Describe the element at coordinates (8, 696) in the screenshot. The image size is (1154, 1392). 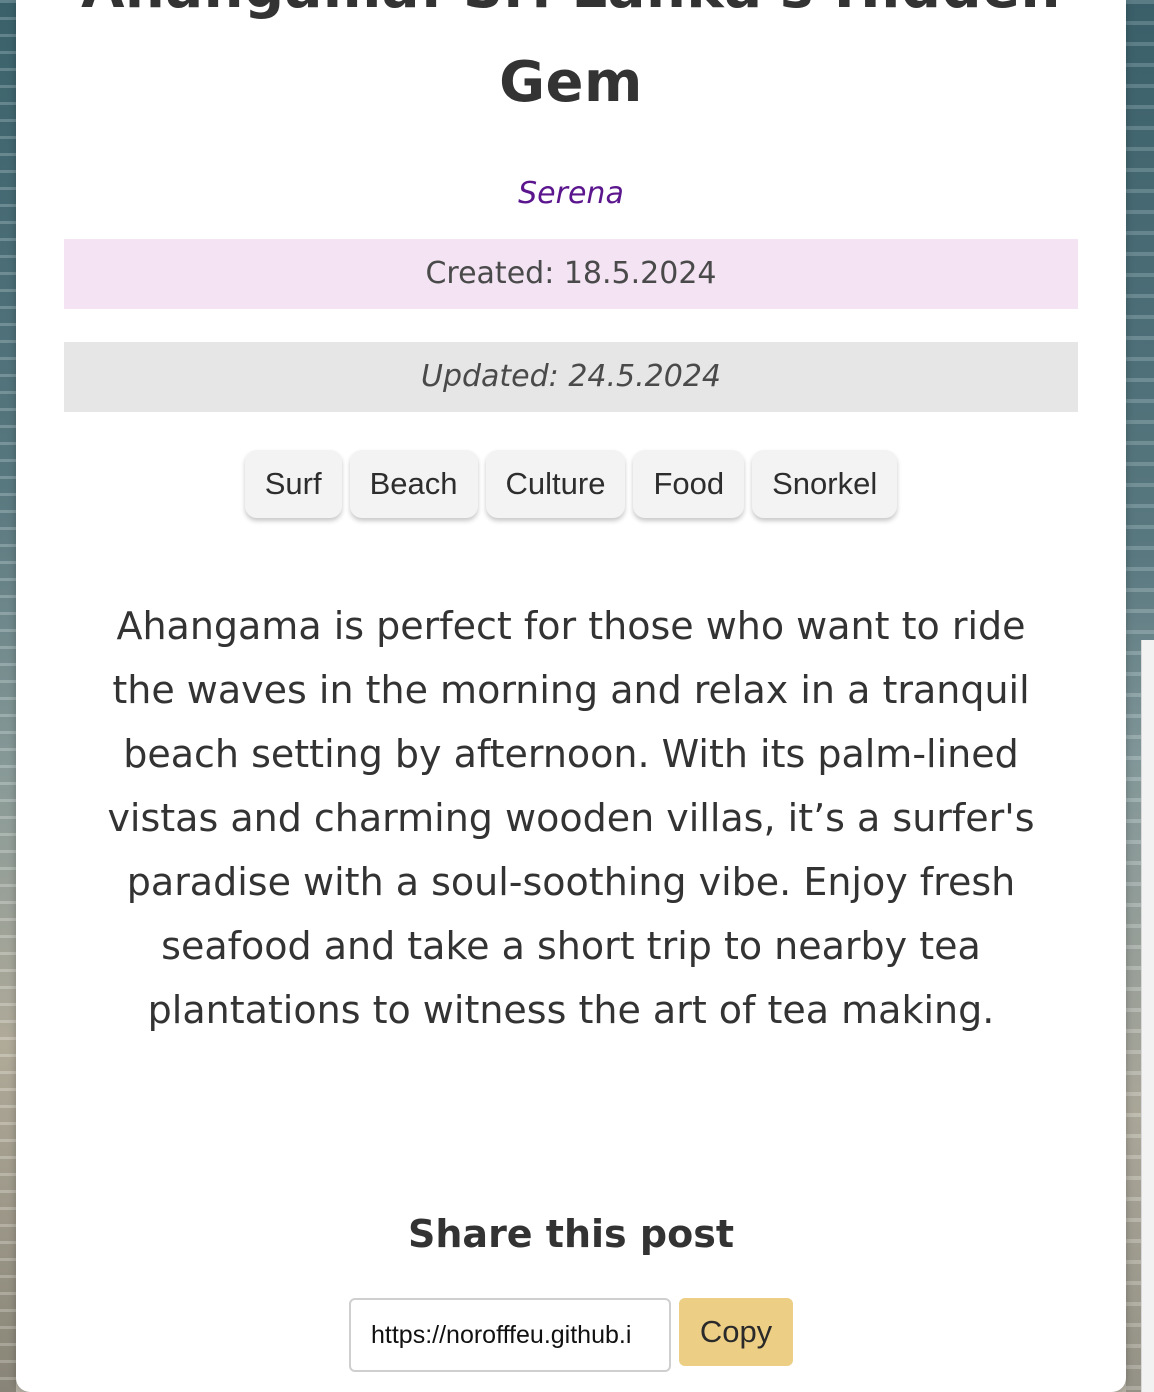
I see `background-image-left` at that location.